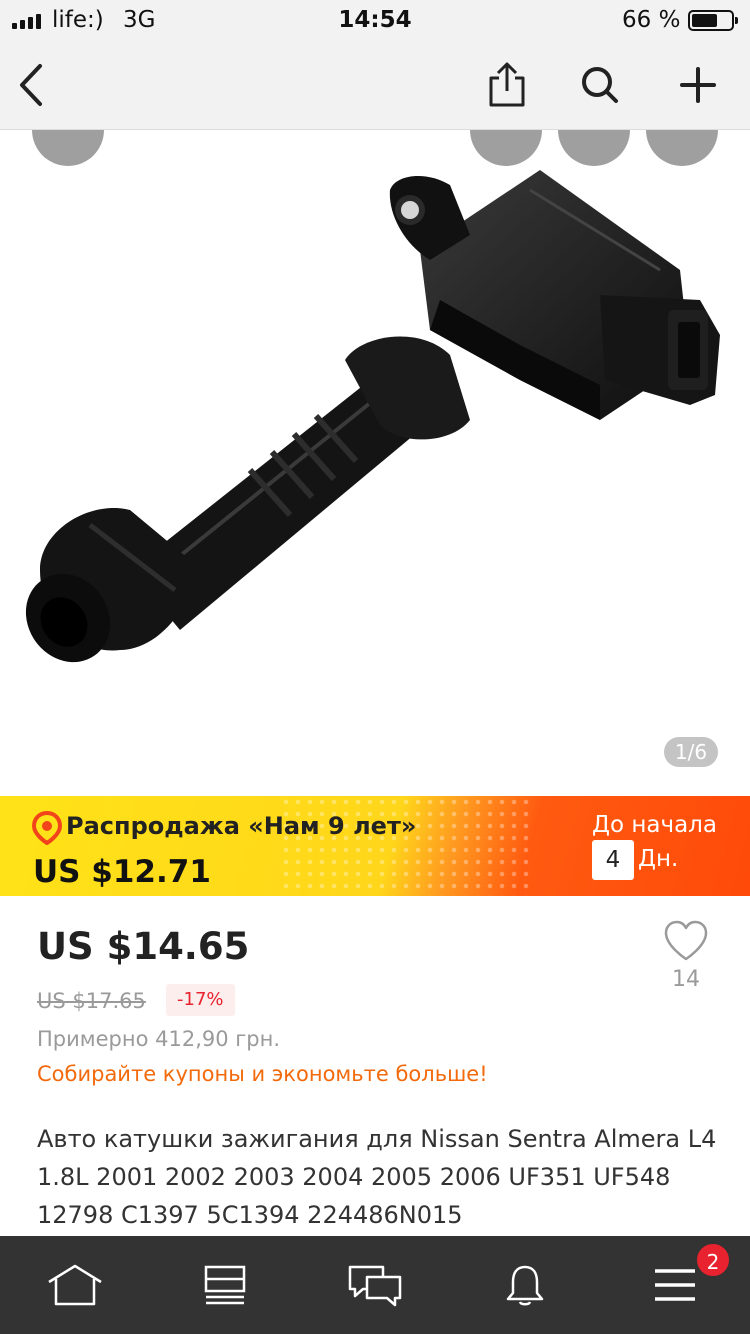 The height and width of the screenshot is (1334, 750). I want to click on search-button, so click(600, 85).